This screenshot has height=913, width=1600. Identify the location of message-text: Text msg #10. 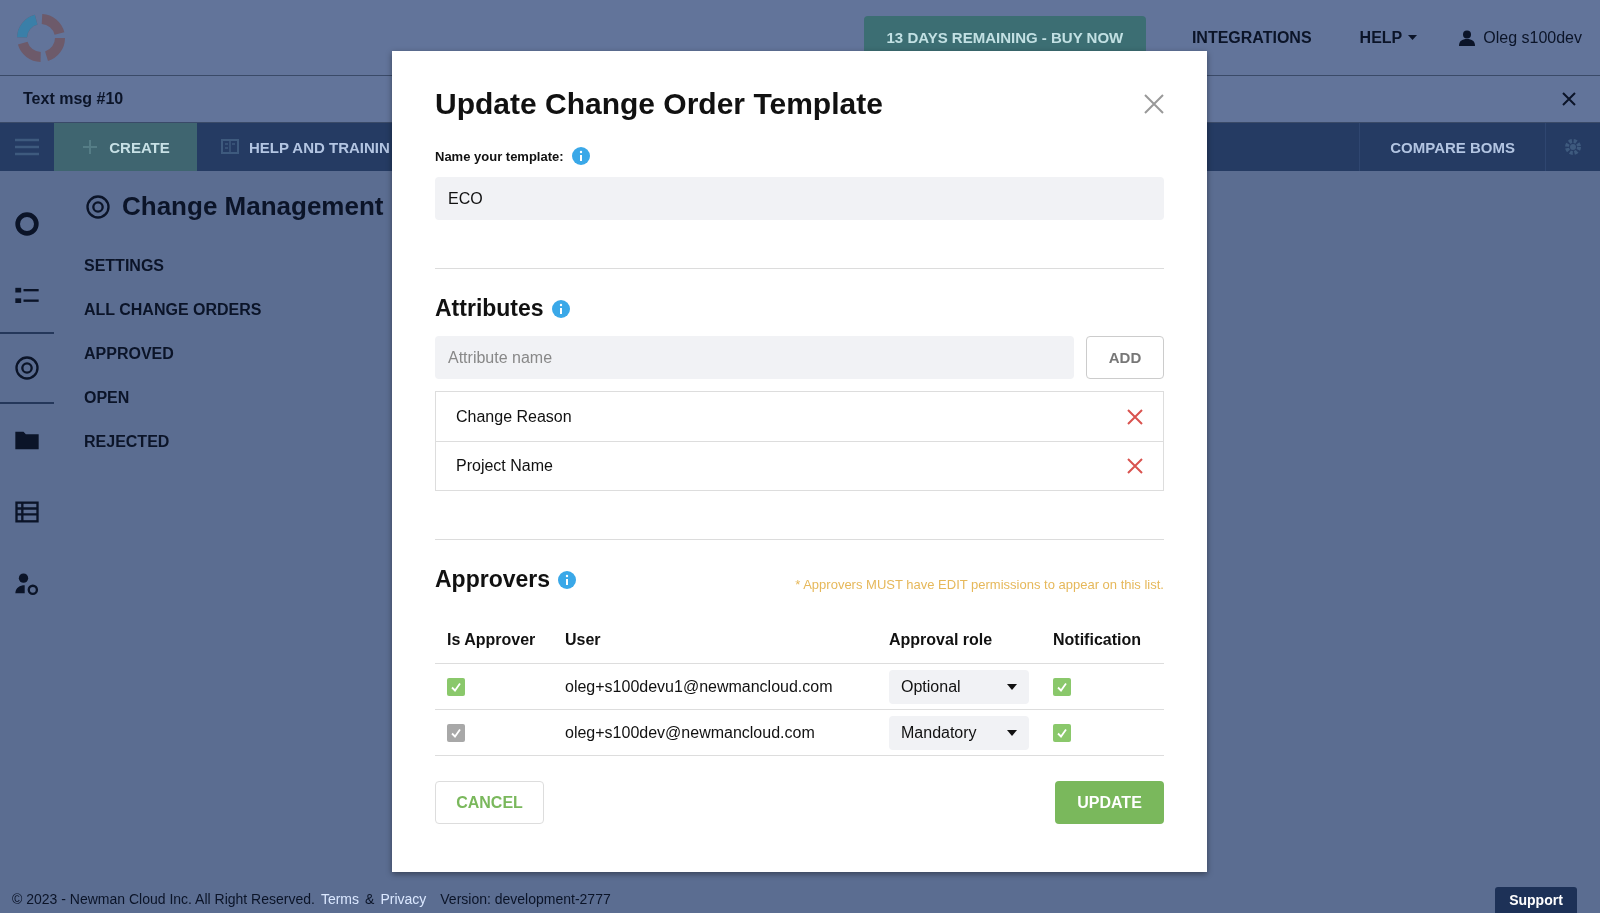
(73, 99).